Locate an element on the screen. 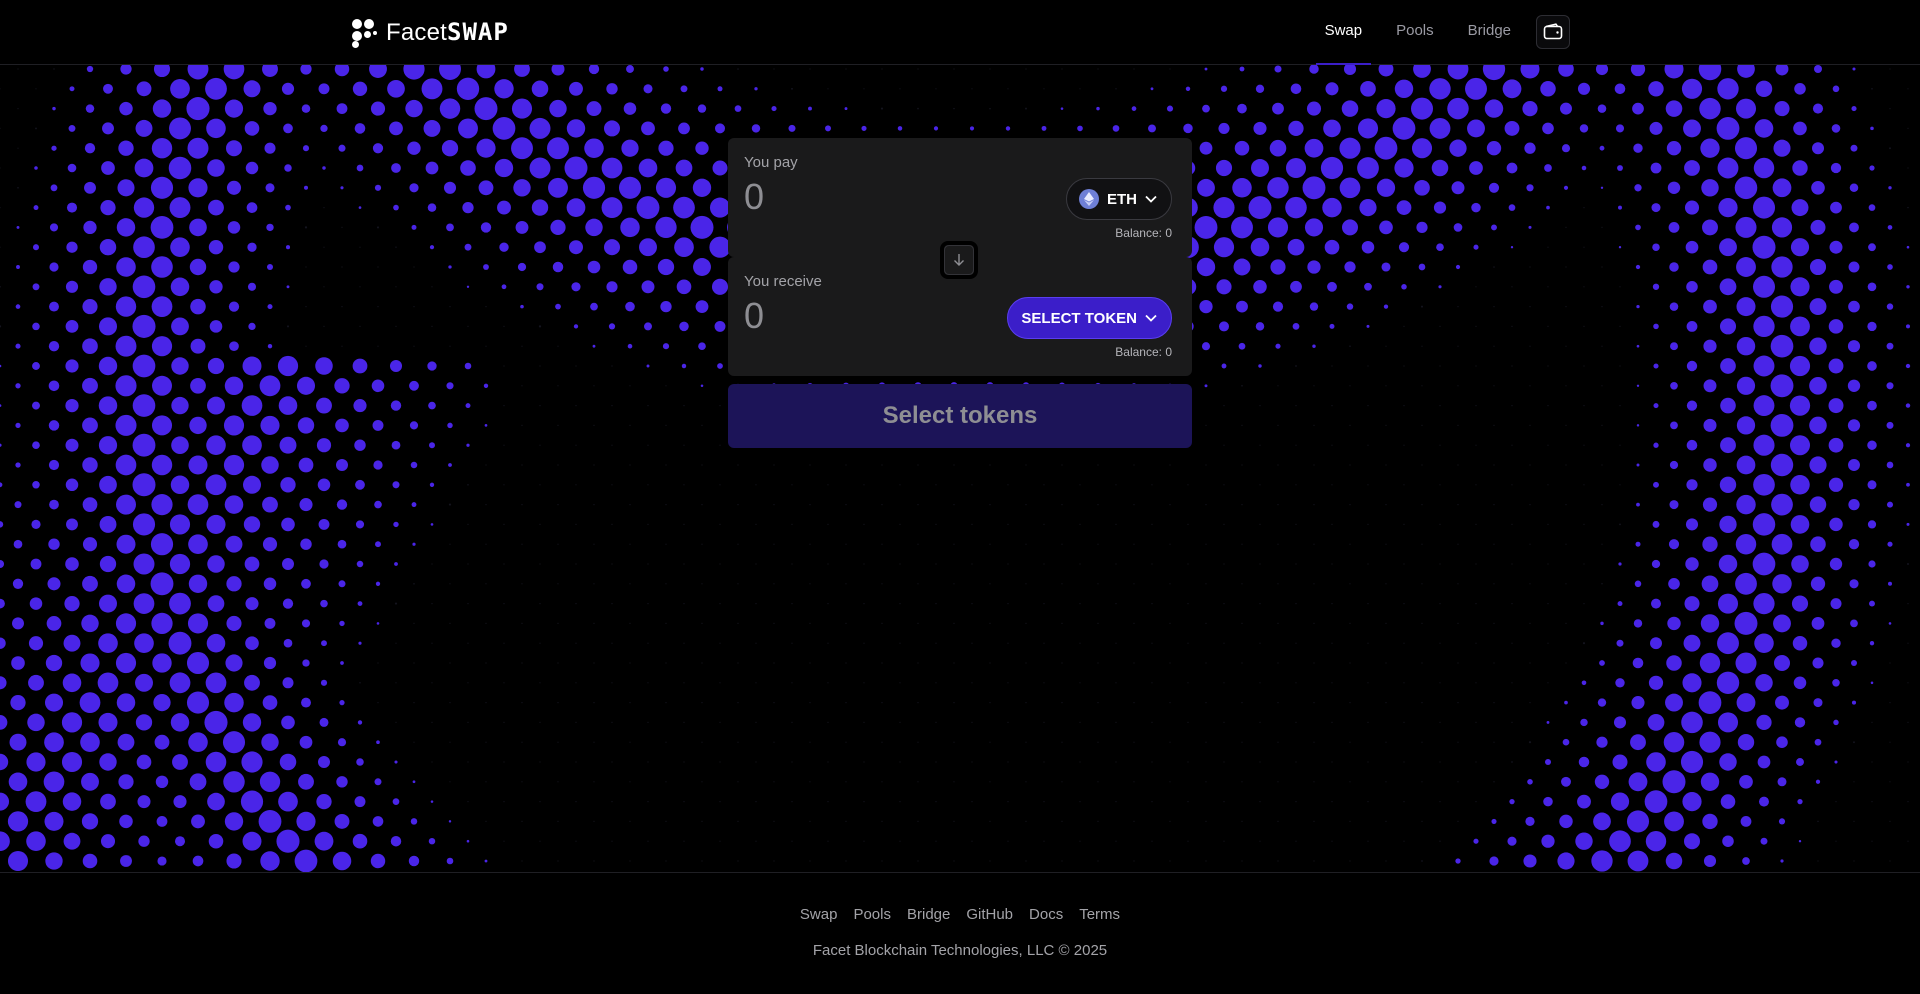 This screenshot has width=1920, height=994. receive-amount-input: 0 is located at coordinates (754, 316).